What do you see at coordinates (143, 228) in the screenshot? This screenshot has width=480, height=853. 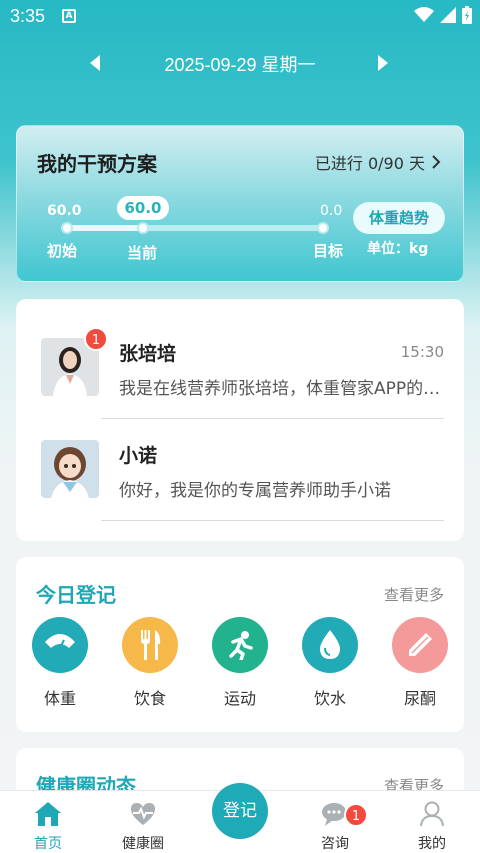 I see `current-dot` at bounding box center [143, 228].